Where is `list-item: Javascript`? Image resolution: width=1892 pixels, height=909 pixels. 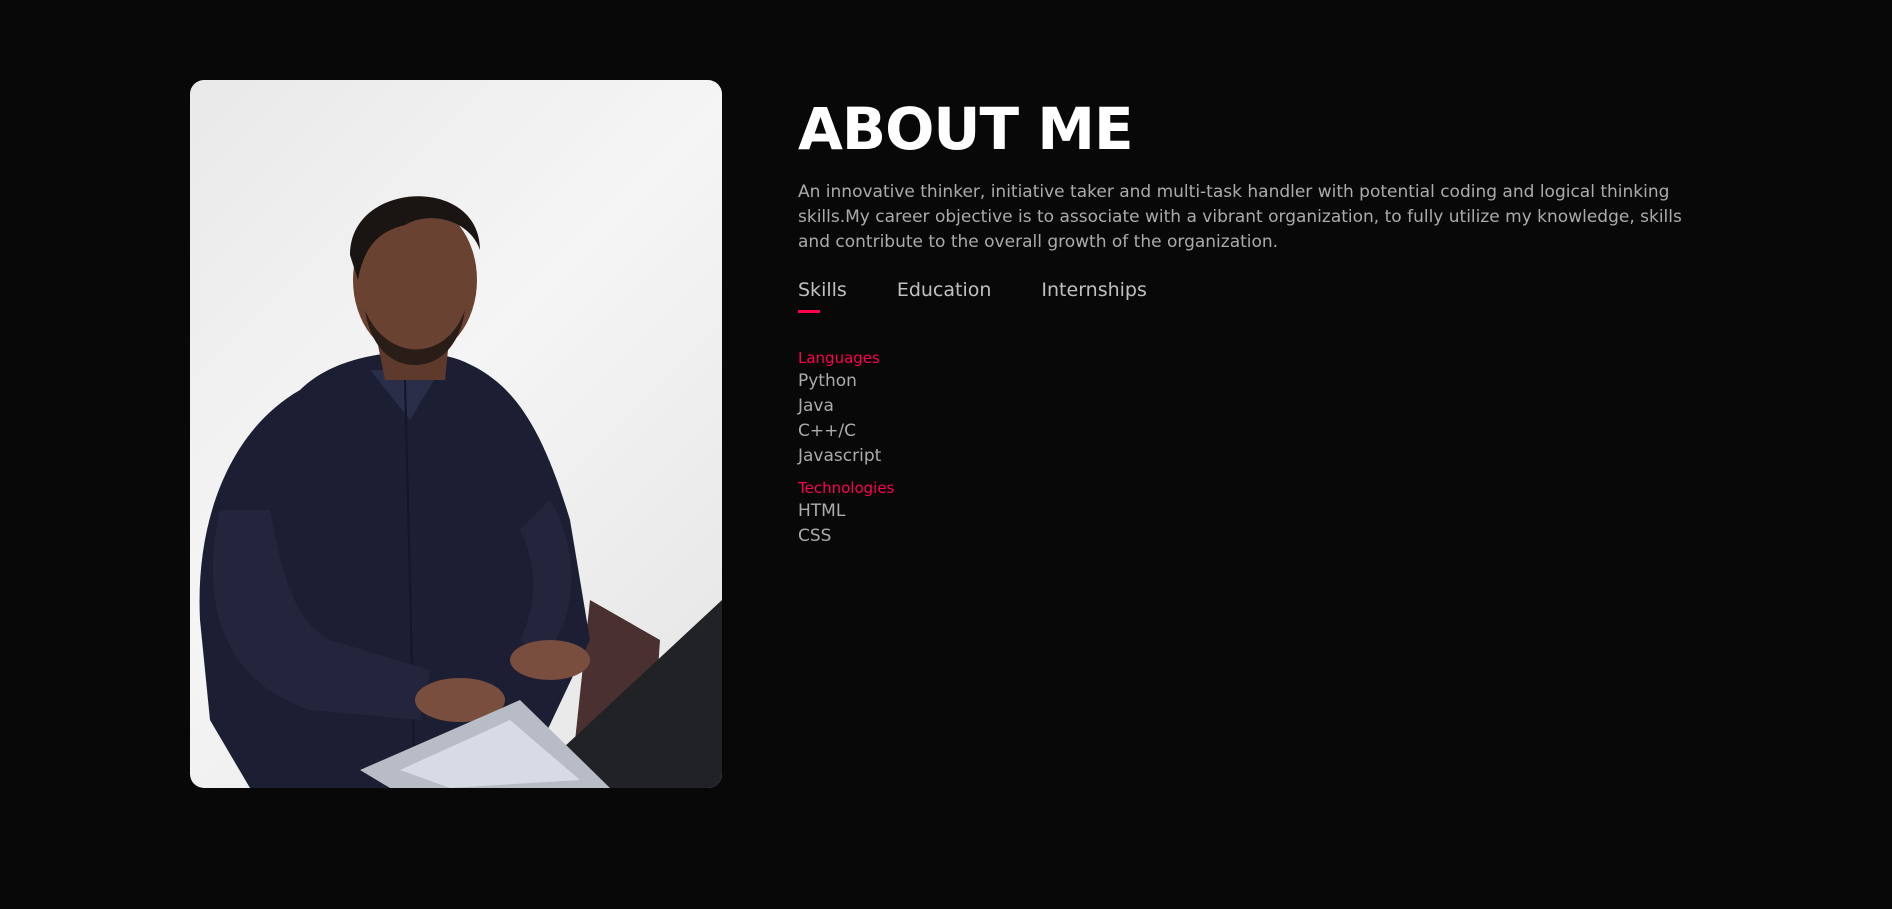 list-item: Javascript is located at coordinates (840, 456).